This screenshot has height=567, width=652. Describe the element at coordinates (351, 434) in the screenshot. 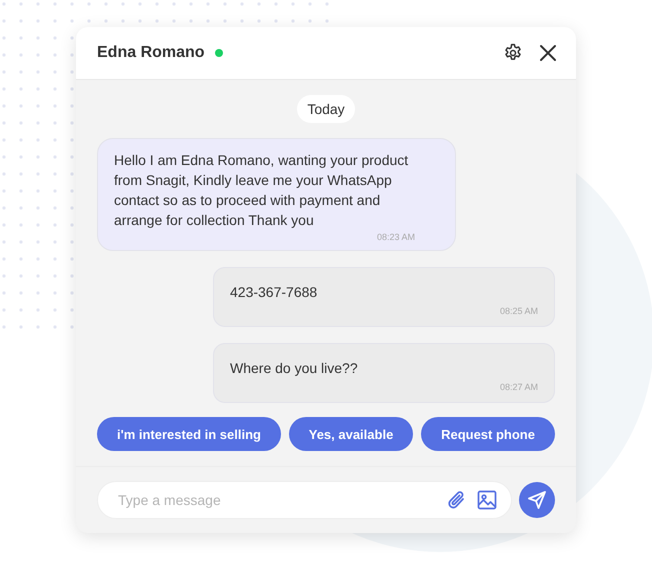

I see `quick-reply-button: Yes, available` at that location.